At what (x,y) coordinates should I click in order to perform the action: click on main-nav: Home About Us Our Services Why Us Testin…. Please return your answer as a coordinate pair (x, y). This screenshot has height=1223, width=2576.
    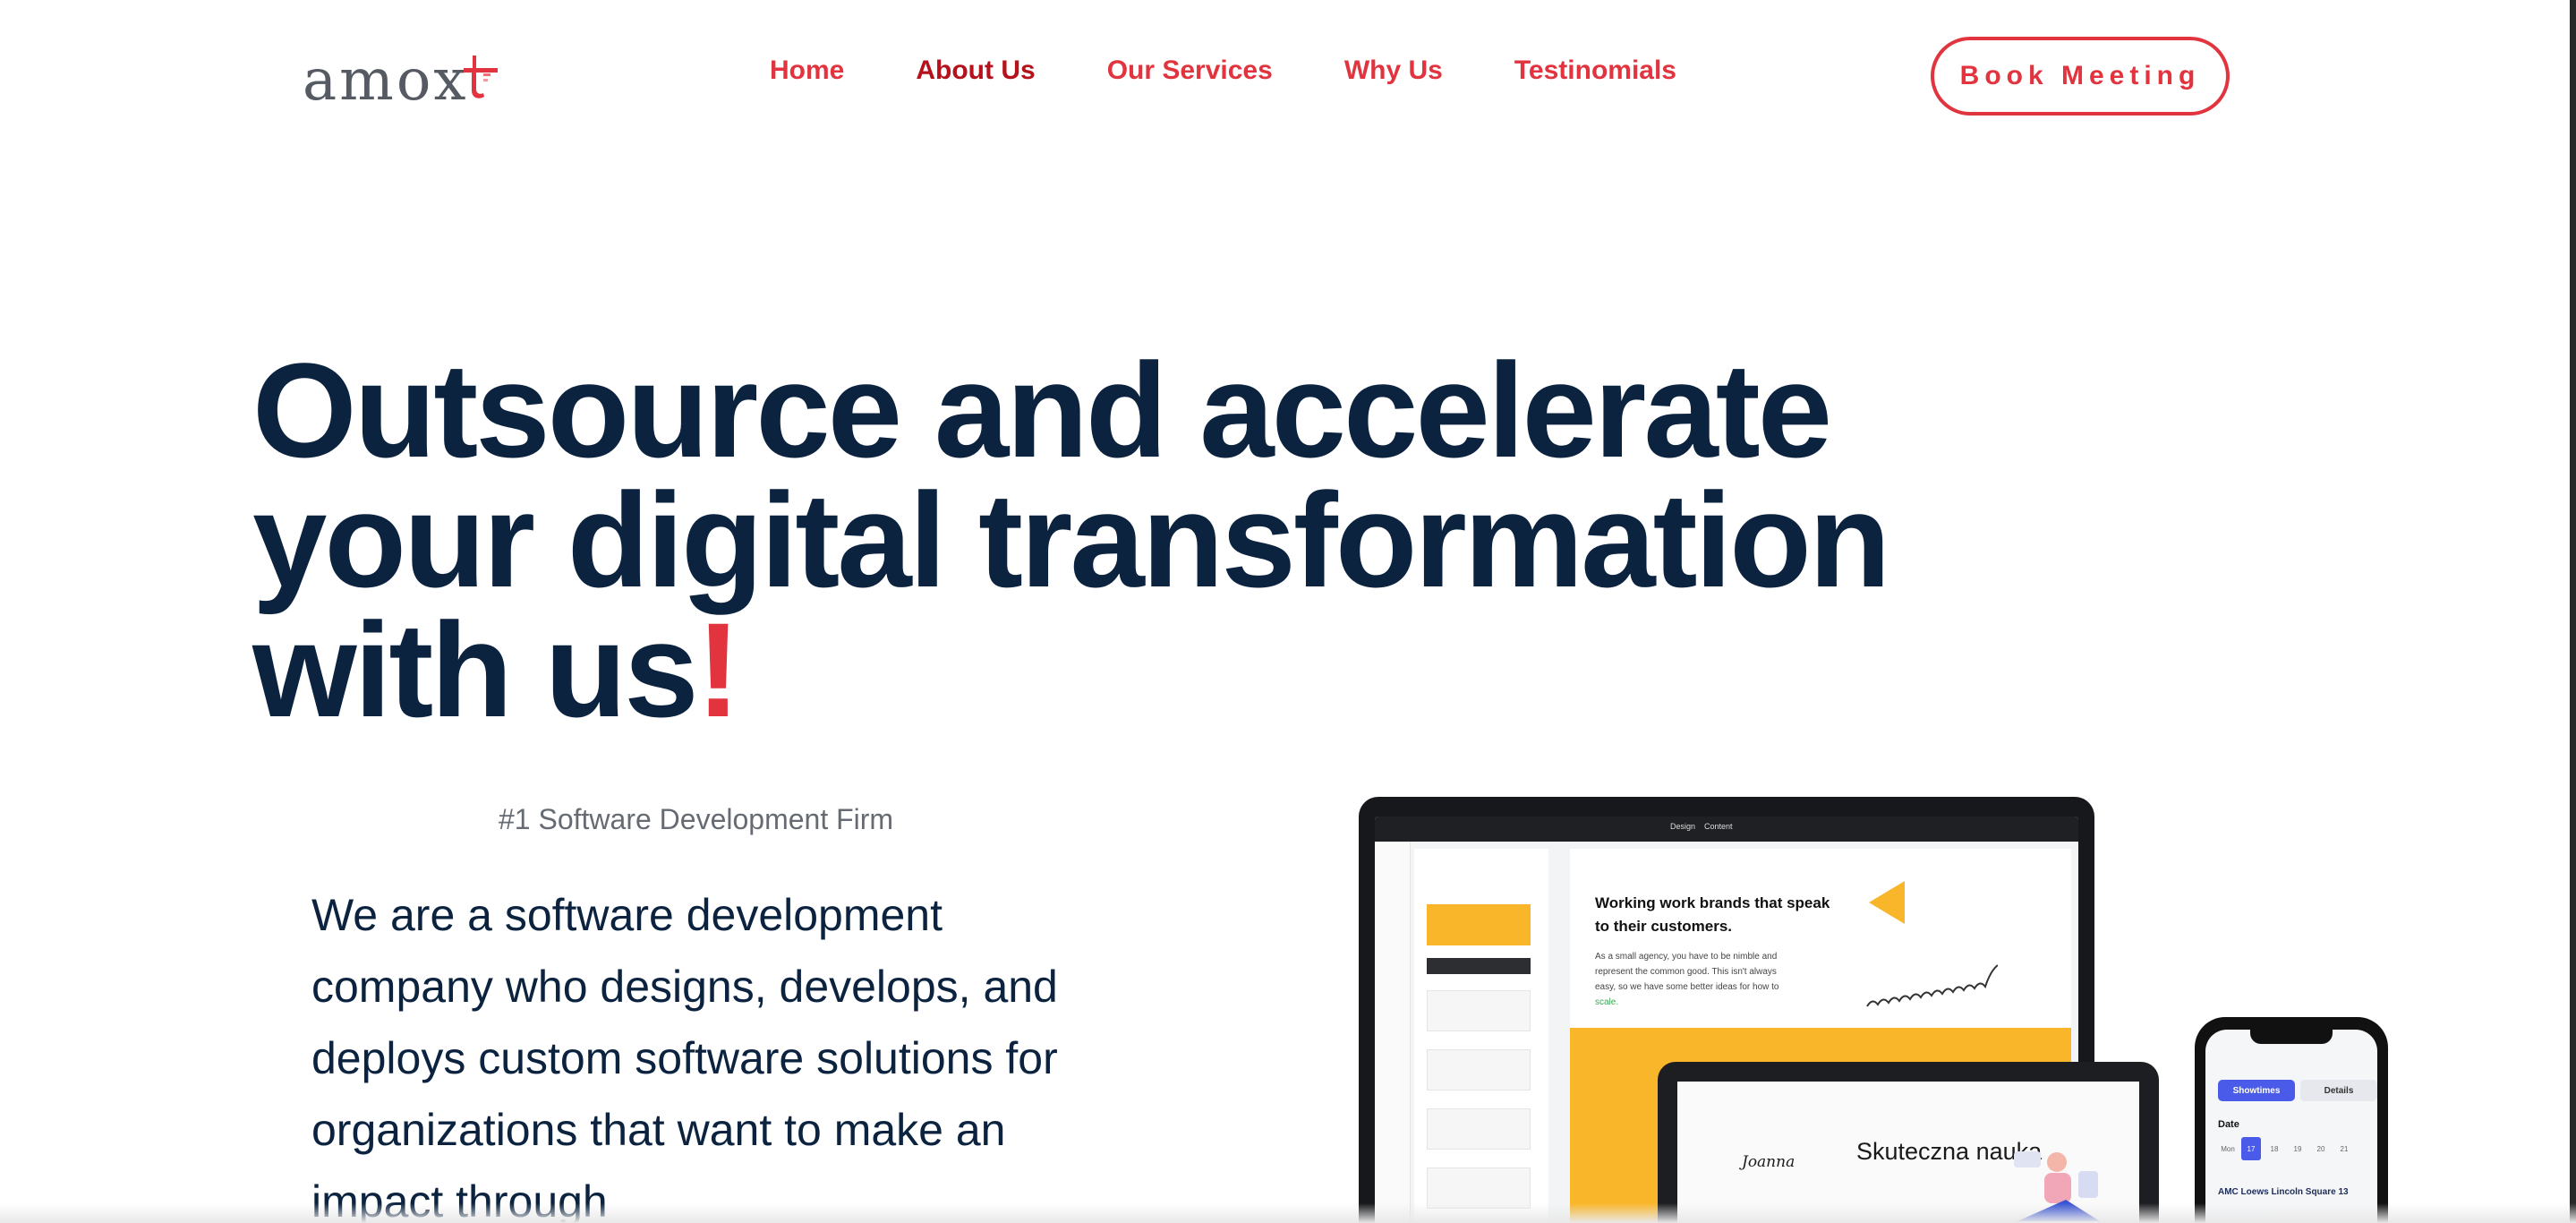
    Looking at the image, I should click on (1223, 71).